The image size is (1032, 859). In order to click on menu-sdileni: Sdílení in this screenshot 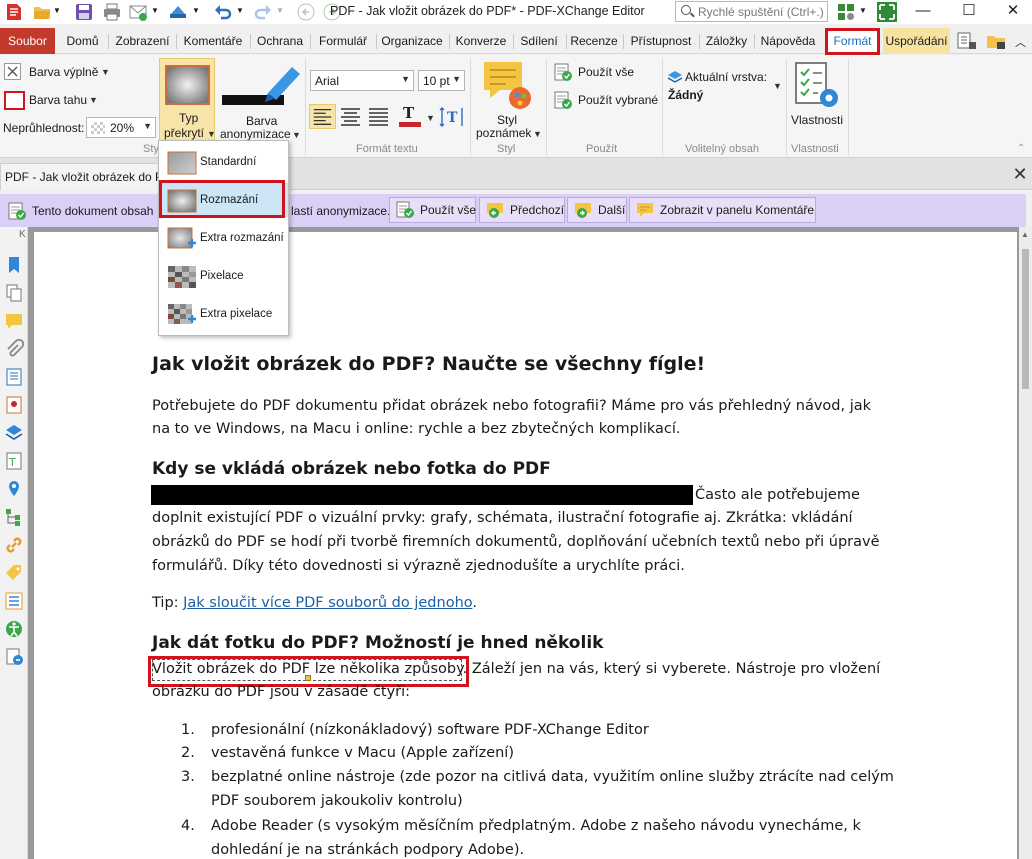, I will do `click(539, 41)`.